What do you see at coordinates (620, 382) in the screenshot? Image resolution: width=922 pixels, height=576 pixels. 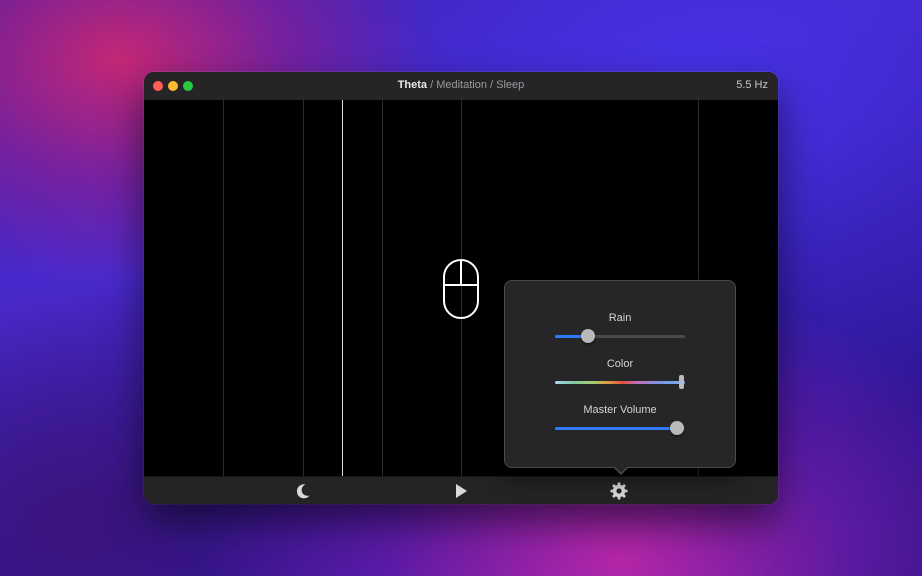 I see `color-slider` at bounding box center [620, 382].